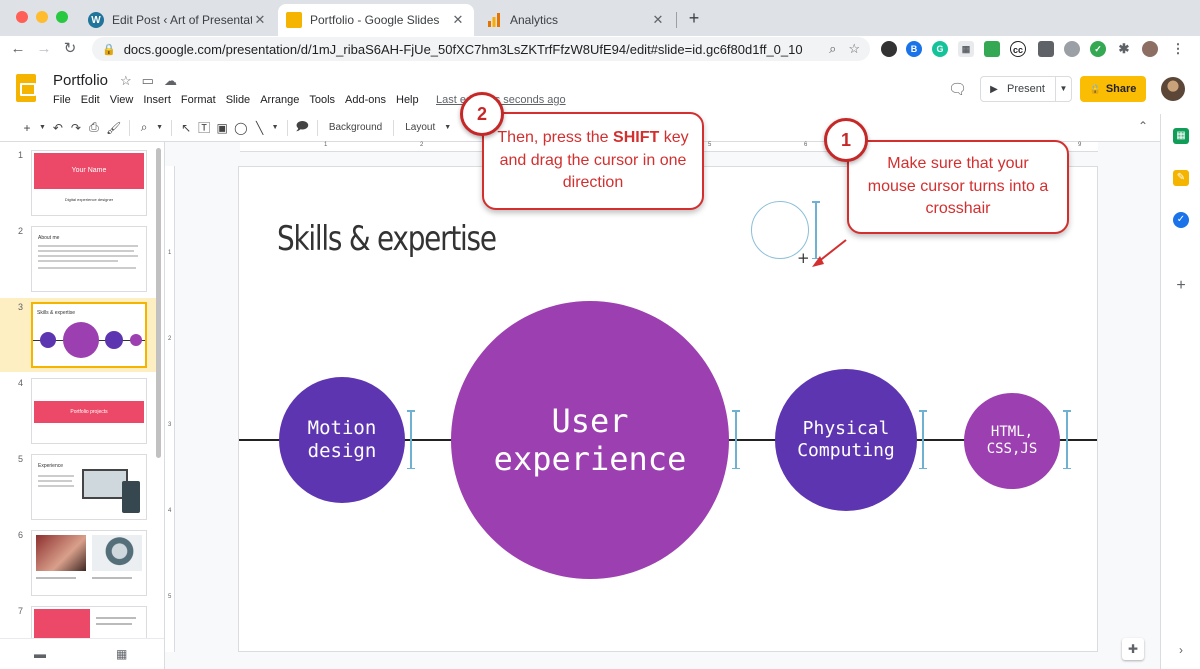 The image size is (1200, 669). I want to click on callout-arrow-layer, so click(829, 253).